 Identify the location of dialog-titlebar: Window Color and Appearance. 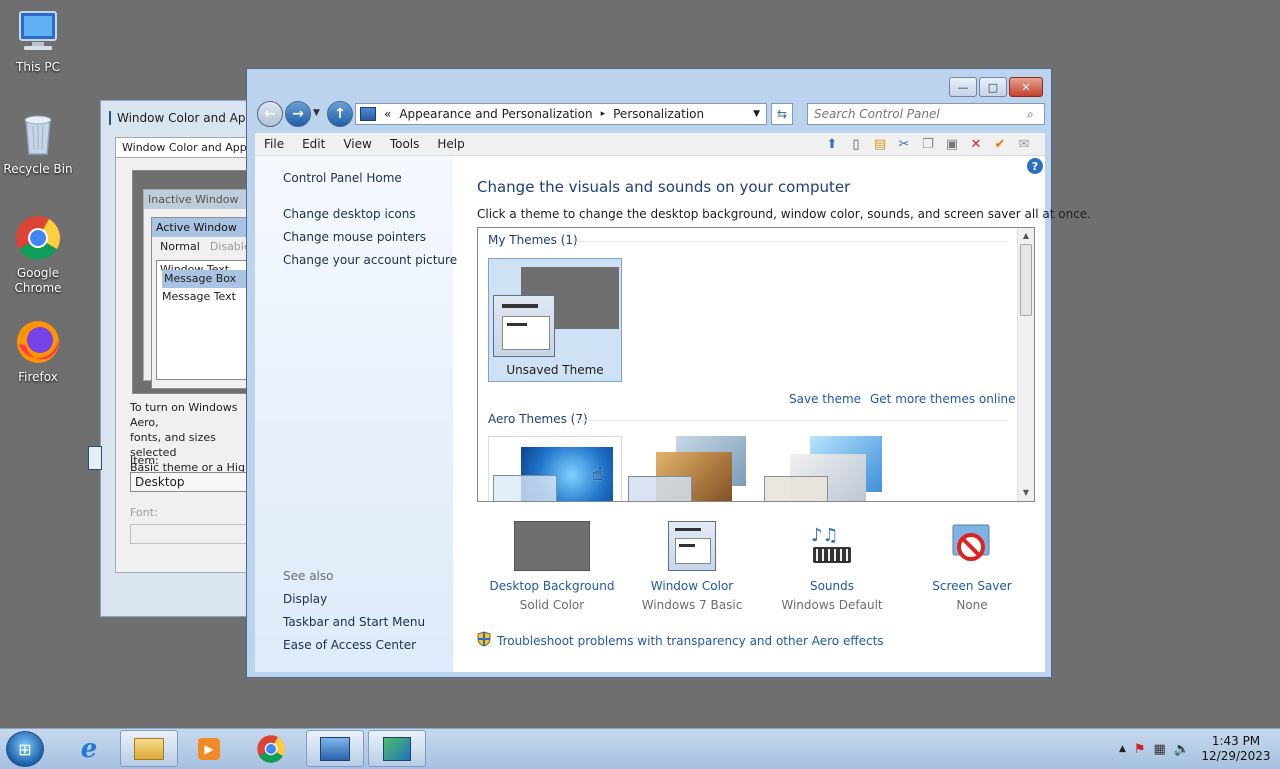
(201, 118).